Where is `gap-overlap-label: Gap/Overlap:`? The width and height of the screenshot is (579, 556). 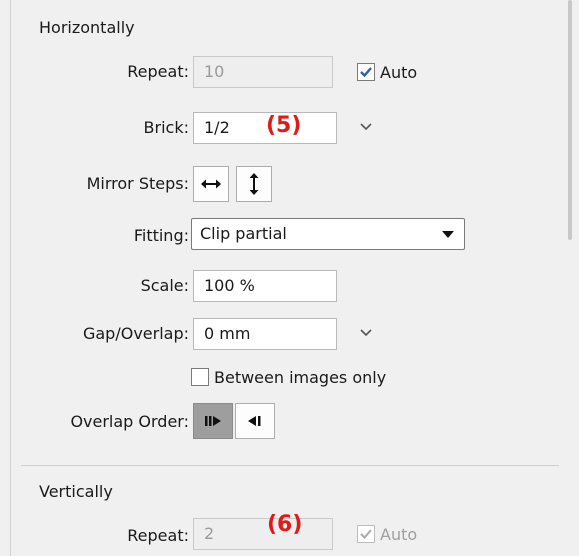
gap-overlap-label: Gap/Overlap: is located at coordinates (135, 333).